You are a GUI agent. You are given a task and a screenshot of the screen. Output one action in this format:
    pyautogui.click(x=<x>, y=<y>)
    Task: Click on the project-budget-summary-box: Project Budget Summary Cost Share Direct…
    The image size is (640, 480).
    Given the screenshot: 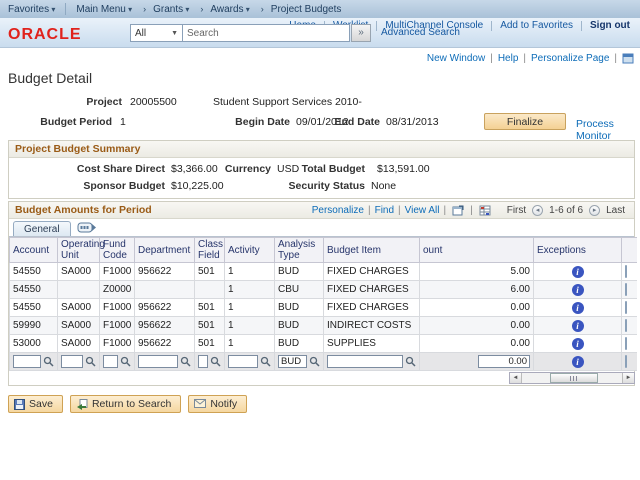 What is the action you would take?
    pyautogui.click(x=321, y=169)
    